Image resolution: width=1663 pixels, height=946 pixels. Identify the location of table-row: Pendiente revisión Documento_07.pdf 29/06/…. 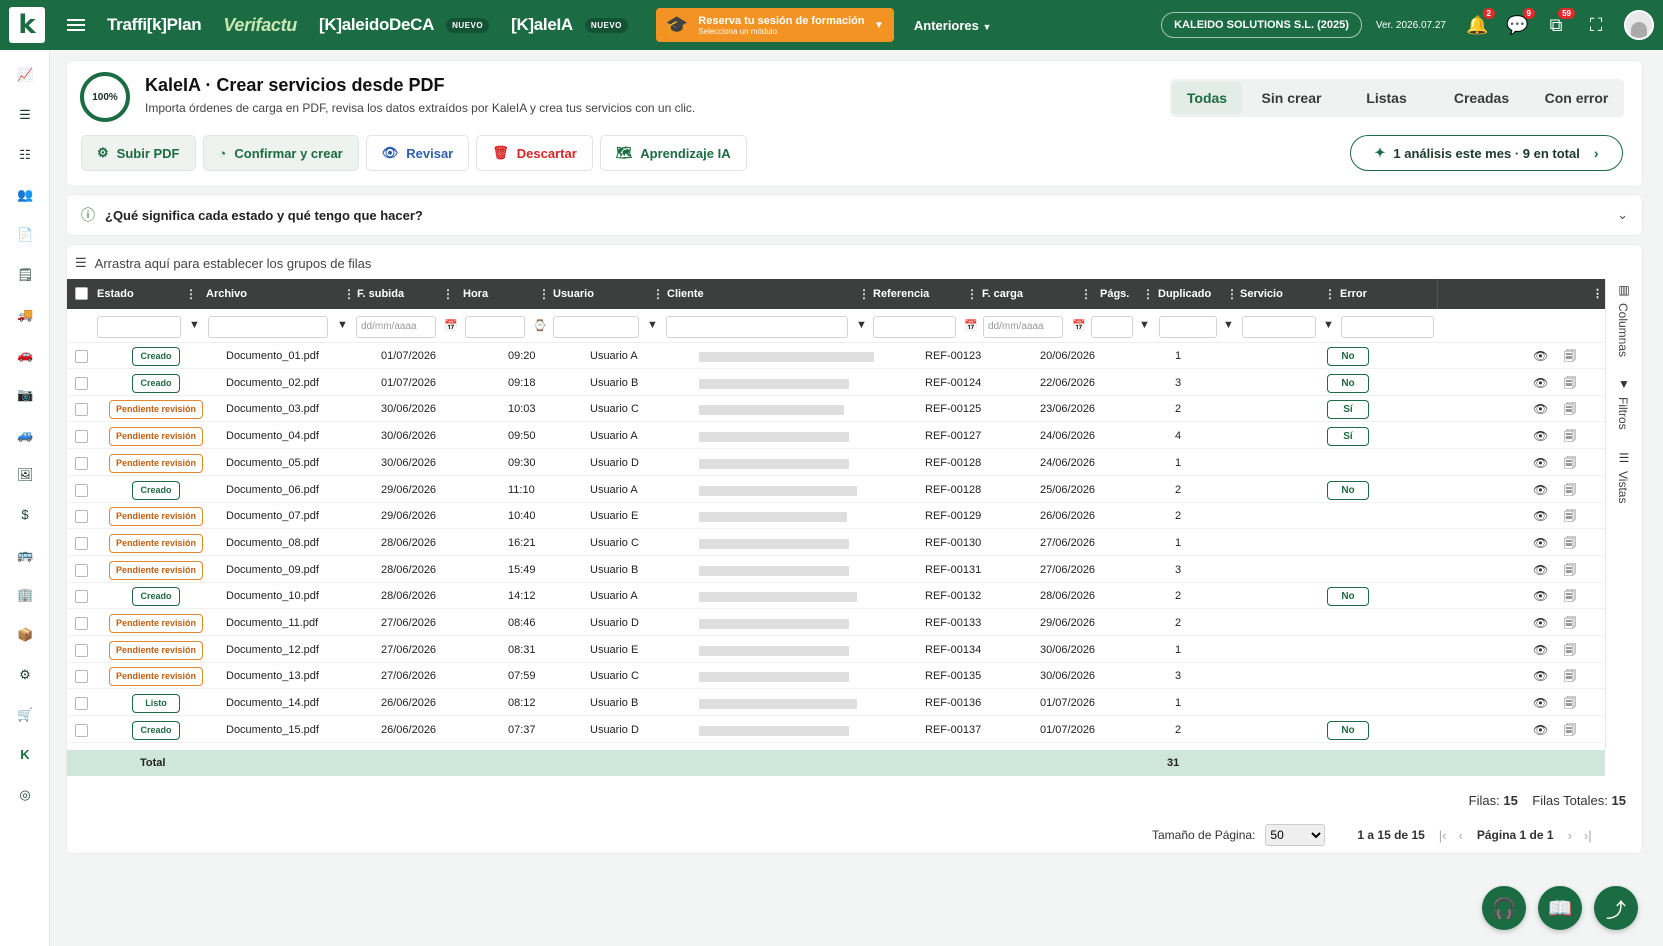
(836, 516).